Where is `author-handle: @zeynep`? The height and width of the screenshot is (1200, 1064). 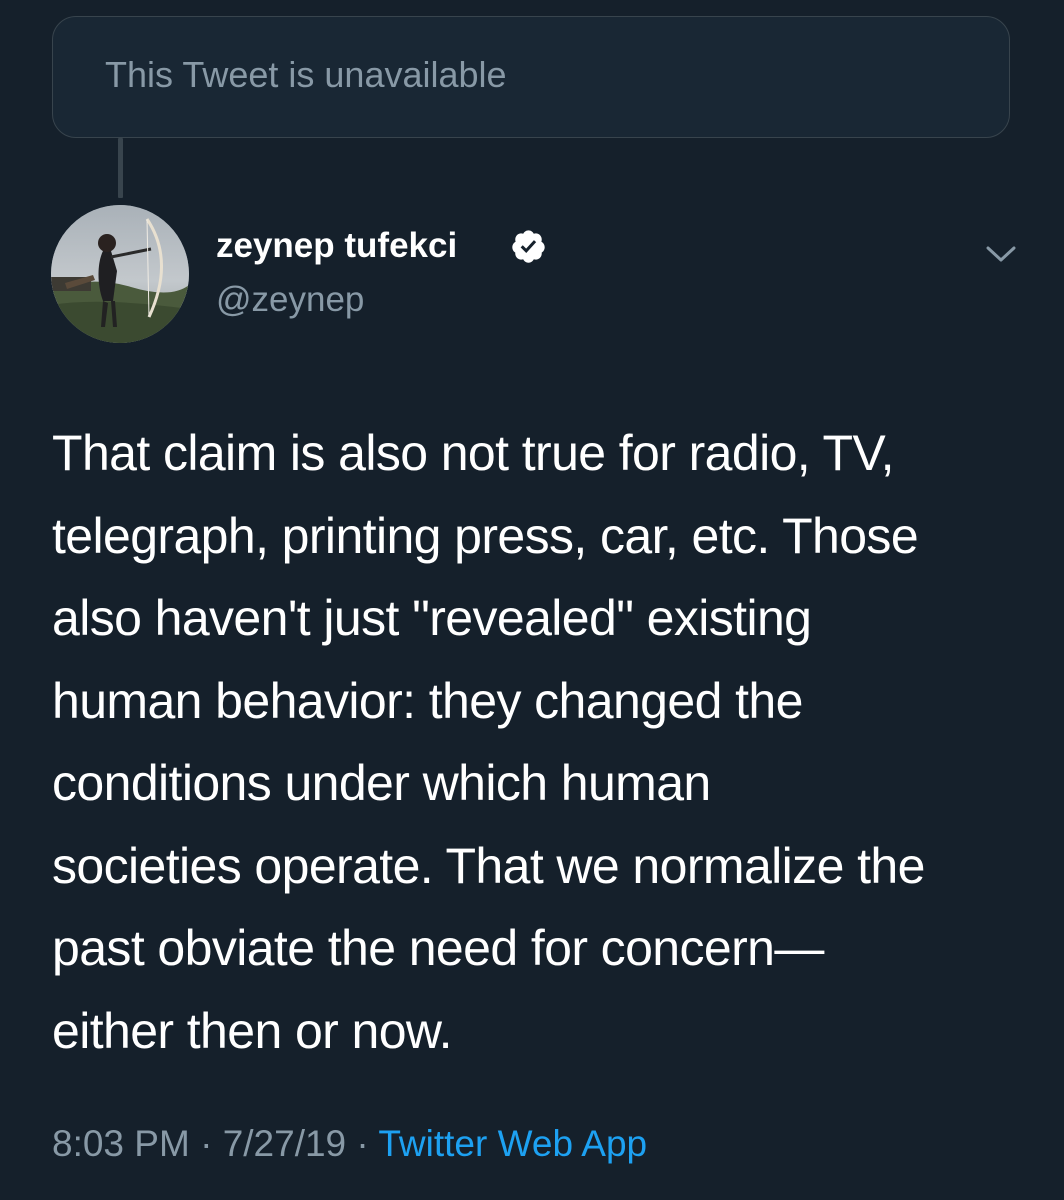 author-handle: @zeynep is located at coordinates (290, 300).